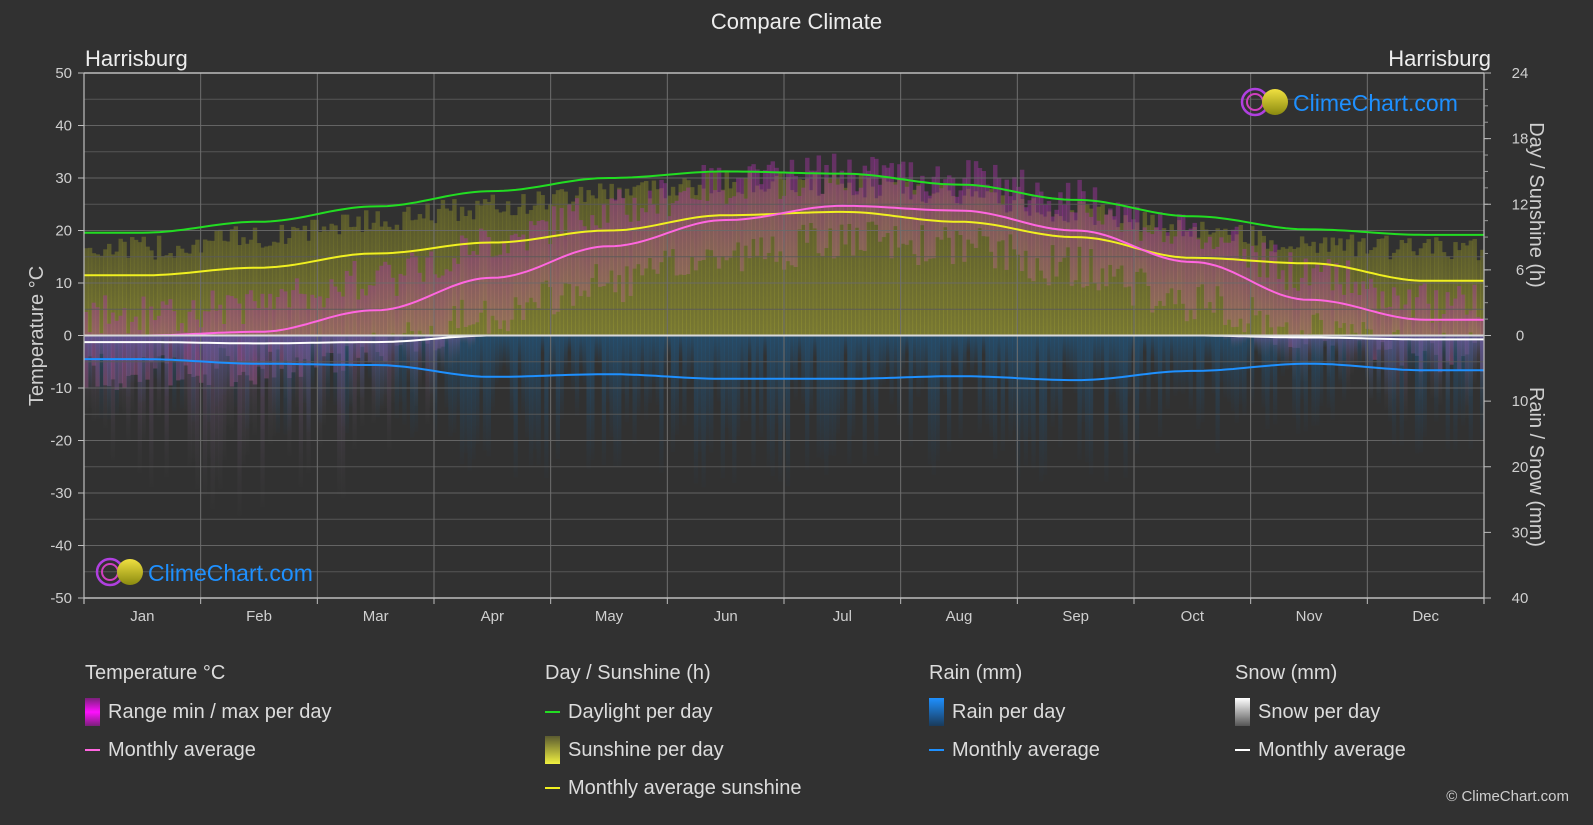 The height and width of the screenshot is (825, 1593). I want to click on left-tick-label: -20, so click(61, 441).